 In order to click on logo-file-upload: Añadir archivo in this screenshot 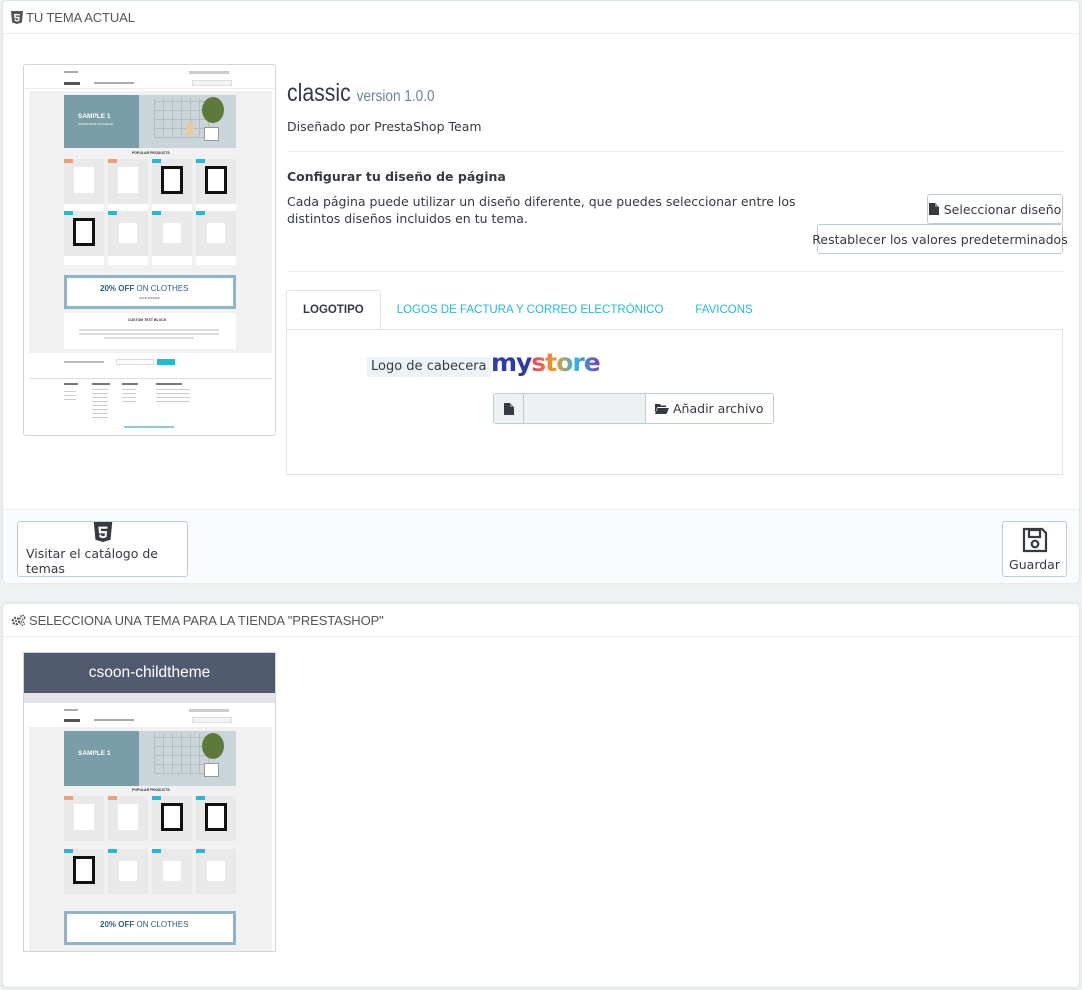, I will do `click(633, 408)`.